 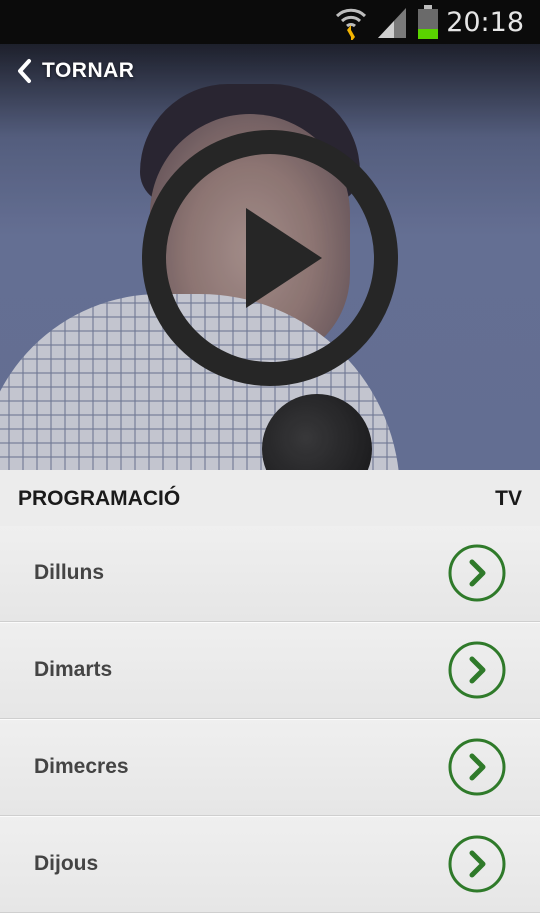 I want to click on back-button: TORNAR, so click(x=74, y=71).